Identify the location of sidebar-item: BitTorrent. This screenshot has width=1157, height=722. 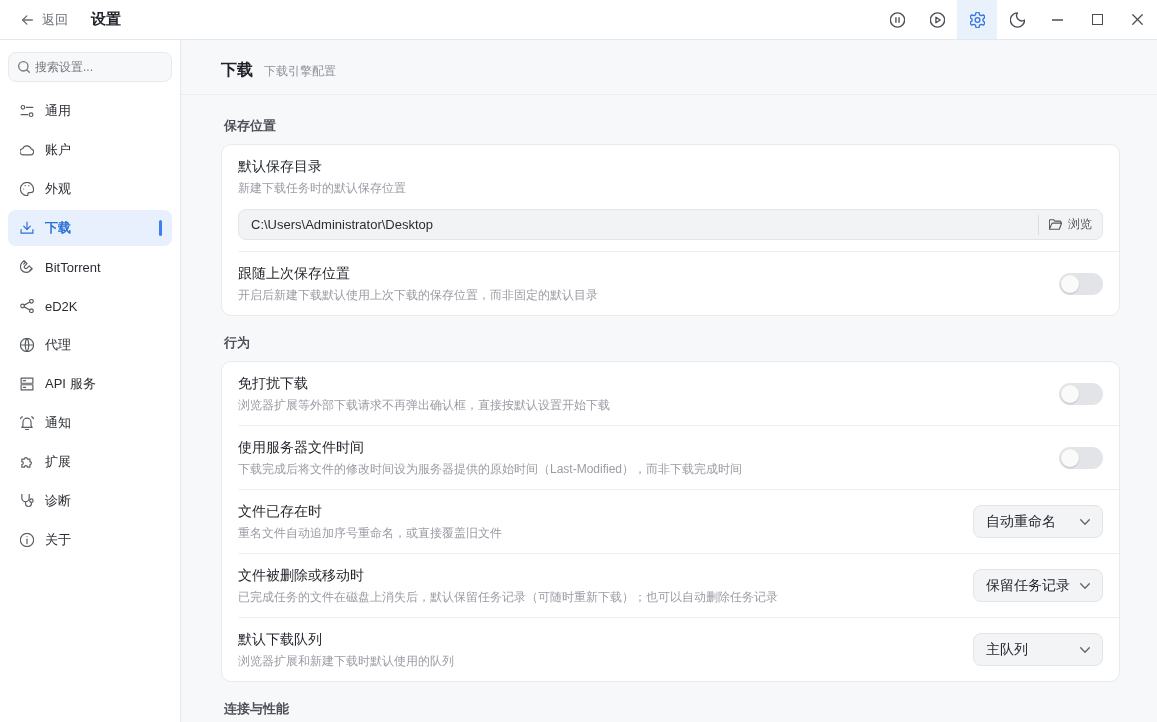
(90, 267).